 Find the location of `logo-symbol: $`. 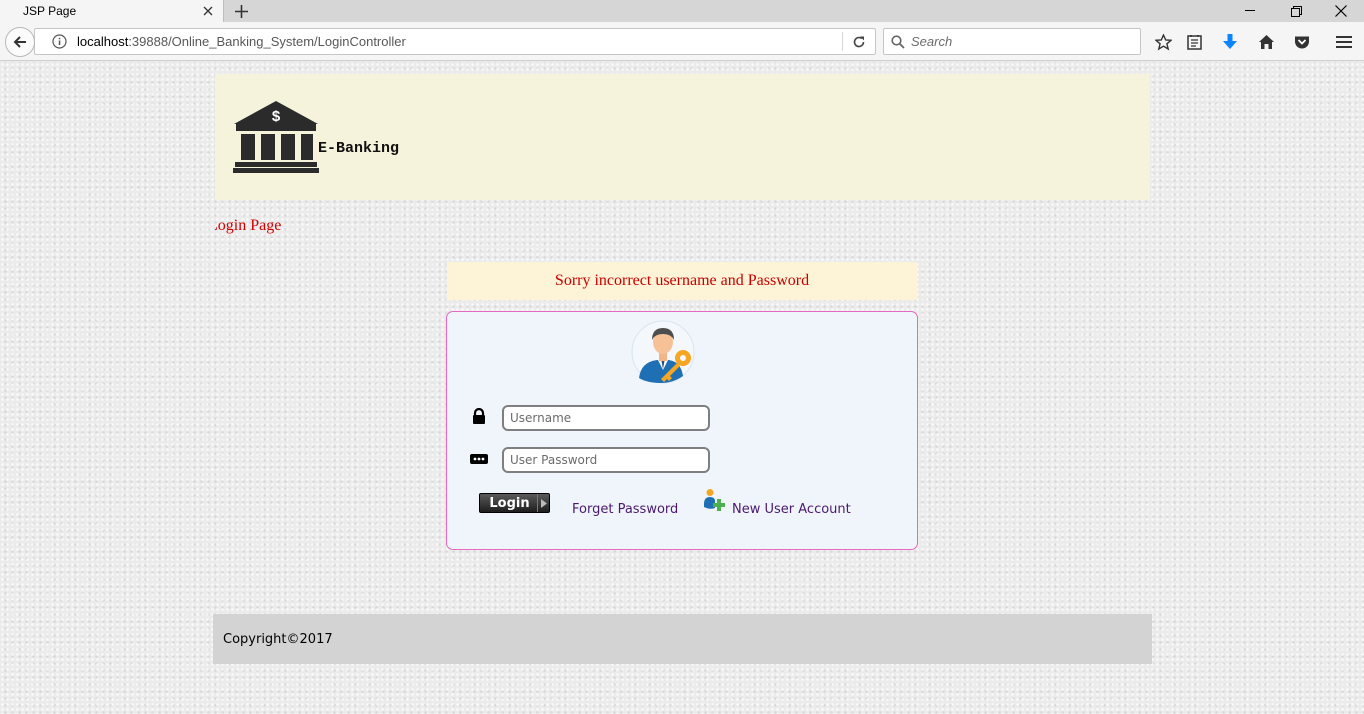

logo-symbol: $ is located at coordinates (276, 116).